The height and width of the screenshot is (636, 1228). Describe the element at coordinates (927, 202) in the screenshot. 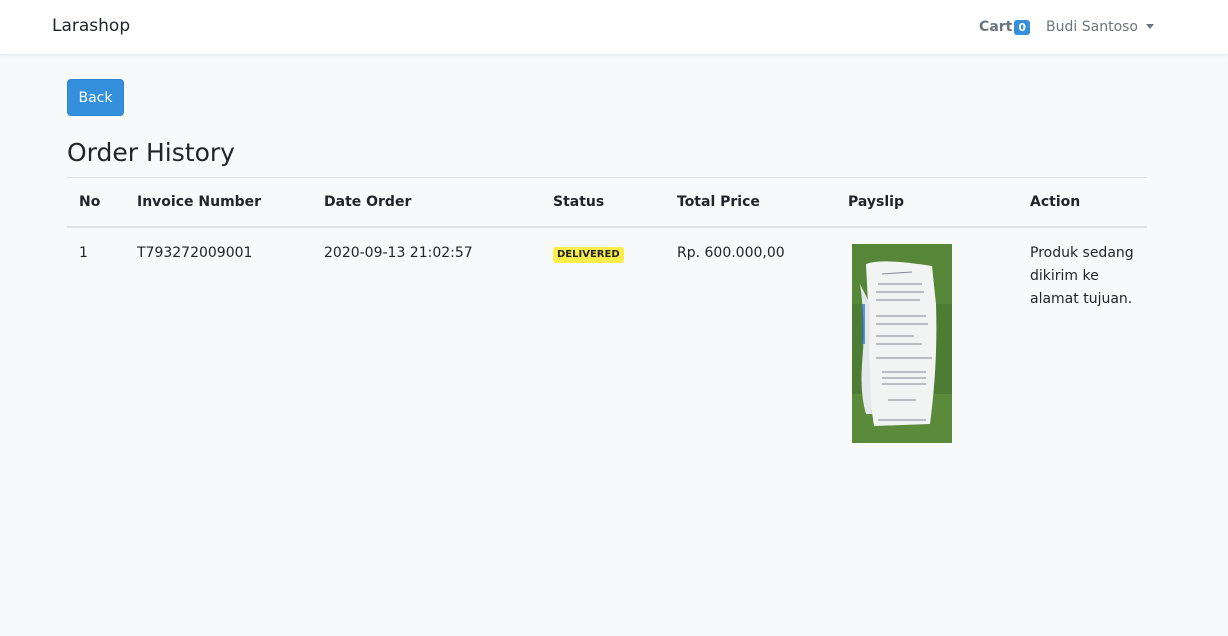

I see `header-payslip: Payslip` at that location.